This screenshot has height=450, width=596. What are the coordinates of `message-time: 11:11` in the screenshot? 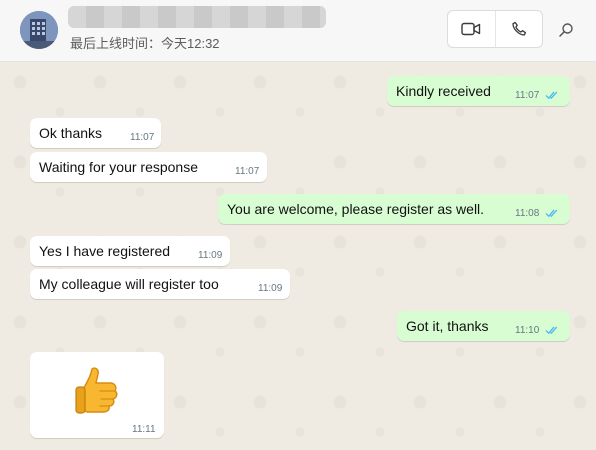 It's located at (144, 429).